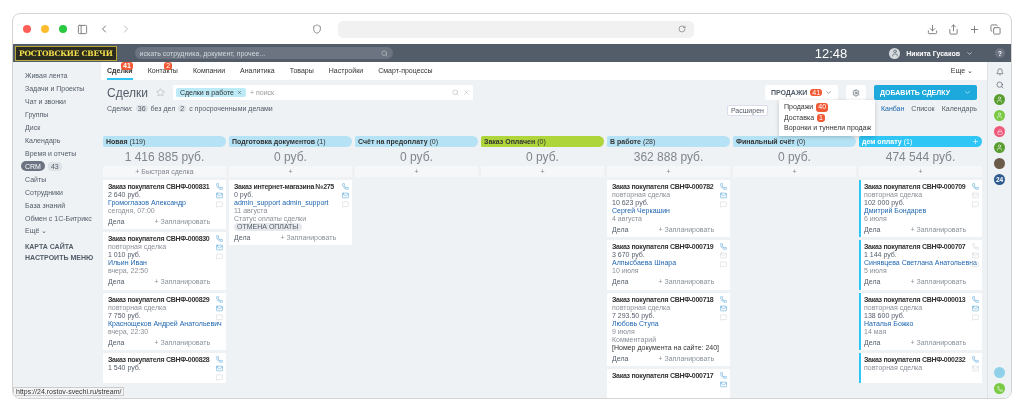 The image size is (1024, 405). What do you see at coordinates (63, 29) in the screenshot?
I see `zoom-window-button` at bounding box center [63, 29].